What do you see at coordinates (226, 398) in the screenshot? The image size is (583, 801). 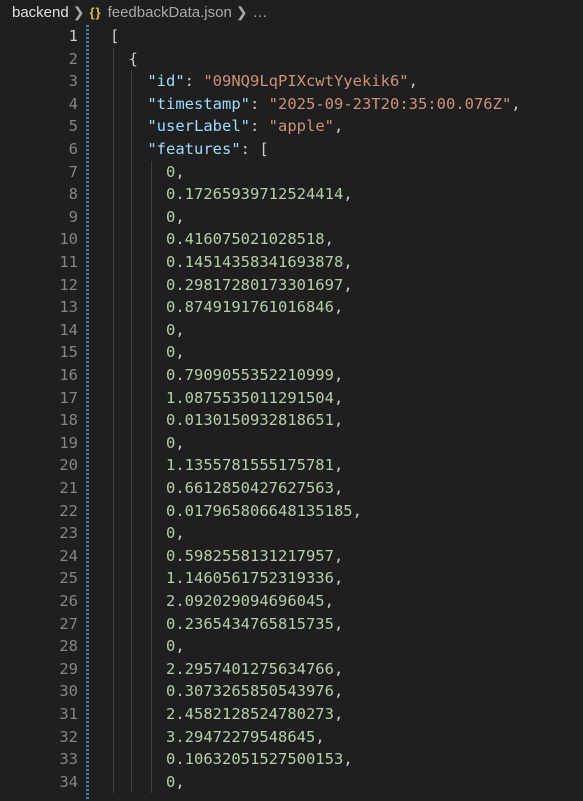 I see `code-text: 1.0875535011291504,` at bounding box center [226, 398].